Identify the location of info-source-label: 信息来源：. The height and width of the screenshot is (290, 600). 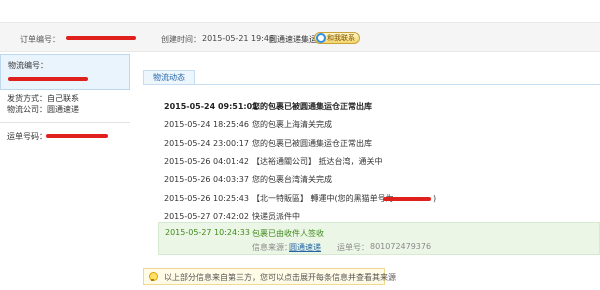
(272, 247).